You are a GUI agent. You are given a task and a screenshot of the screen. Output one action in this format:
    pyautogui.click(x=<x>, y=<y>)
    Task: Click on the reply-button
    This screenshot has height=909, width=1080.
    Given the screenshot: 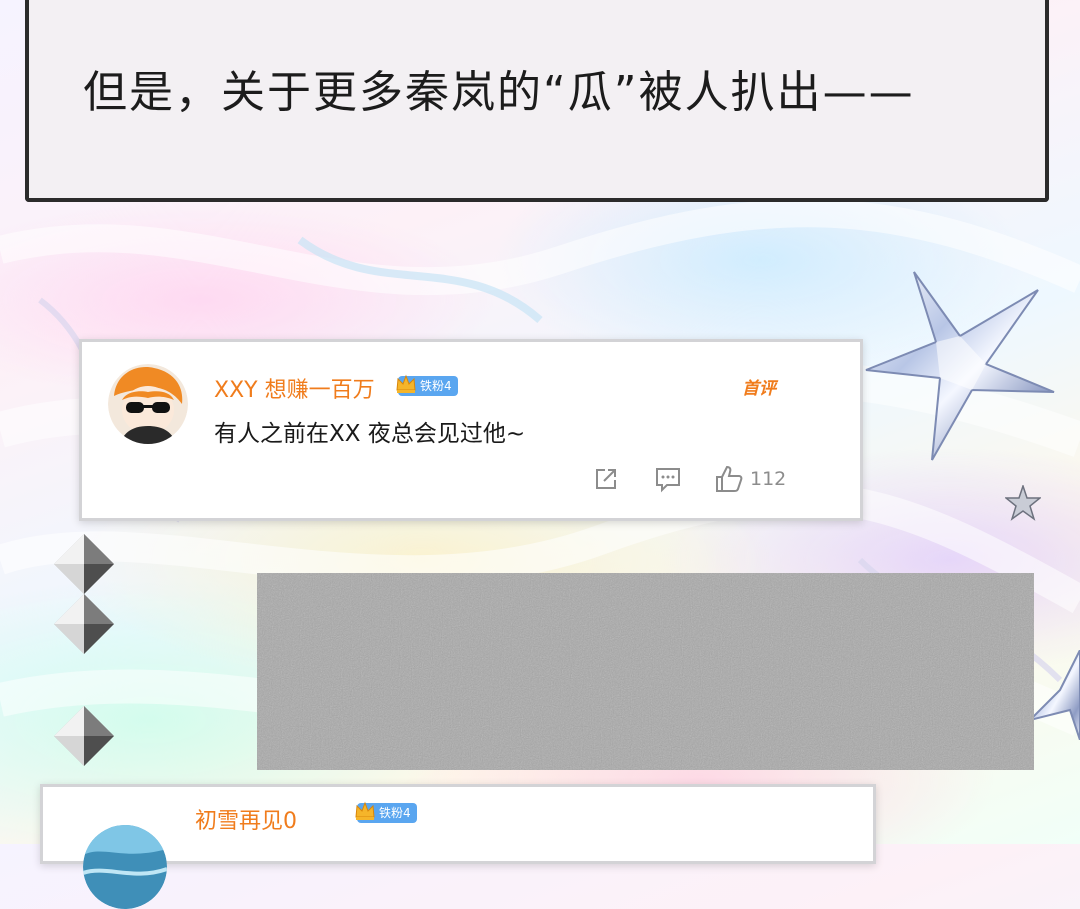 What is the action you would take?
    pyautogui.click(x=668, y=479)
    